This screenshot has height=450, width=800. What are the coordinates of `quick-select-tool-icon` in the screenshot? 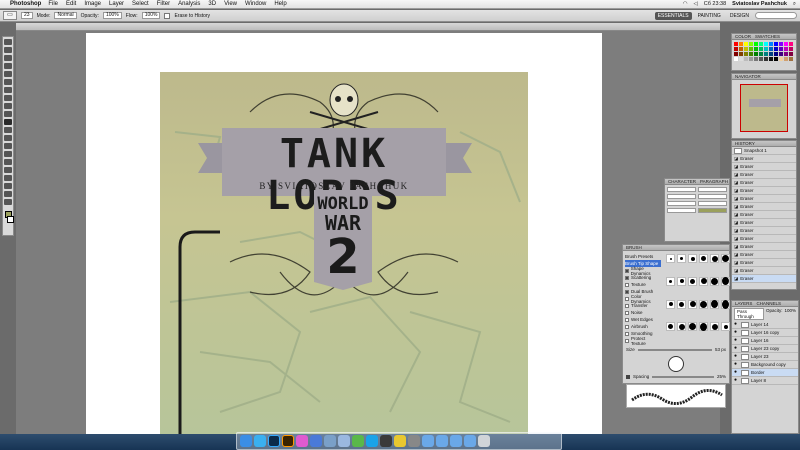 It's located at (8, 66).